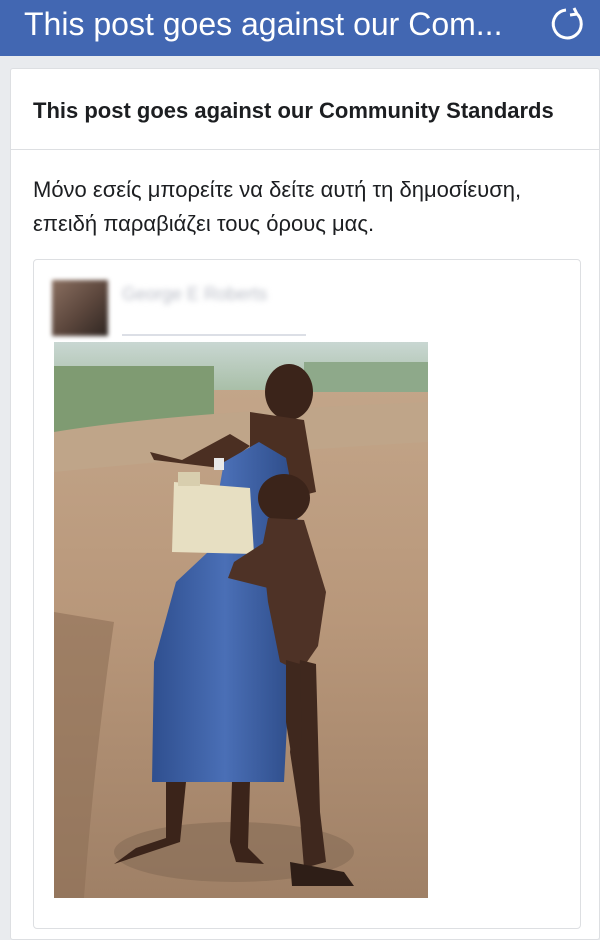  What do you see at coordinates (194, 294) in the screenshot?
I see `author-name: George E Roberts` at bounding box center [194, 294].